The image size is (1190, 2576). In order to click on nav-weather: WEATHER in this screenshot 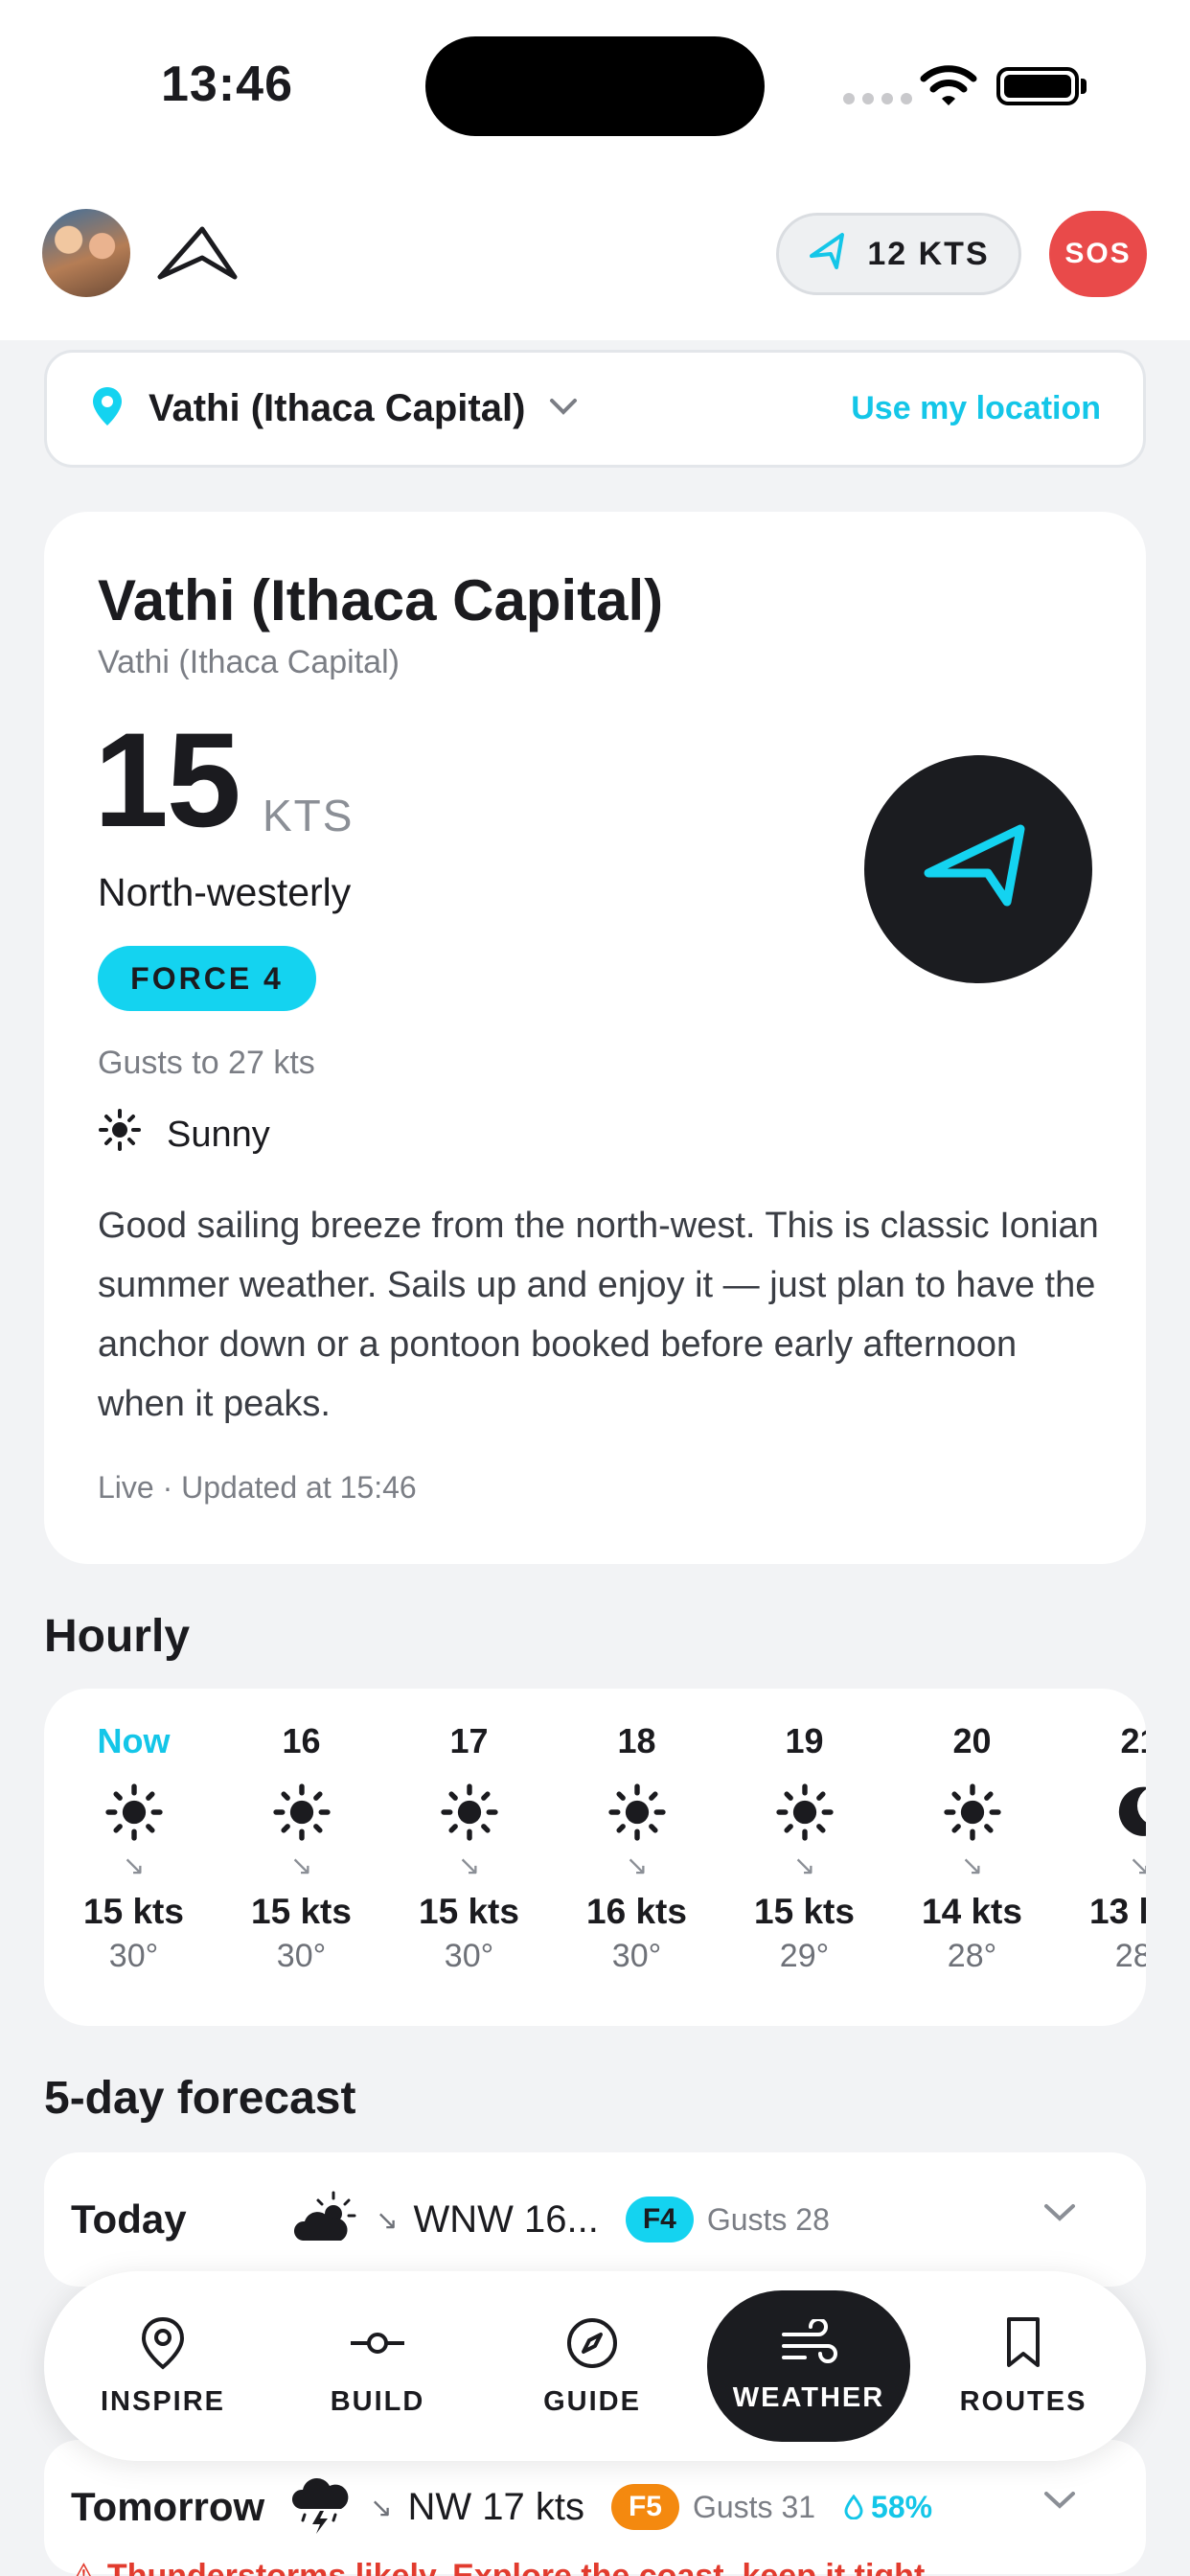, I will do `click(809, 2366)`.